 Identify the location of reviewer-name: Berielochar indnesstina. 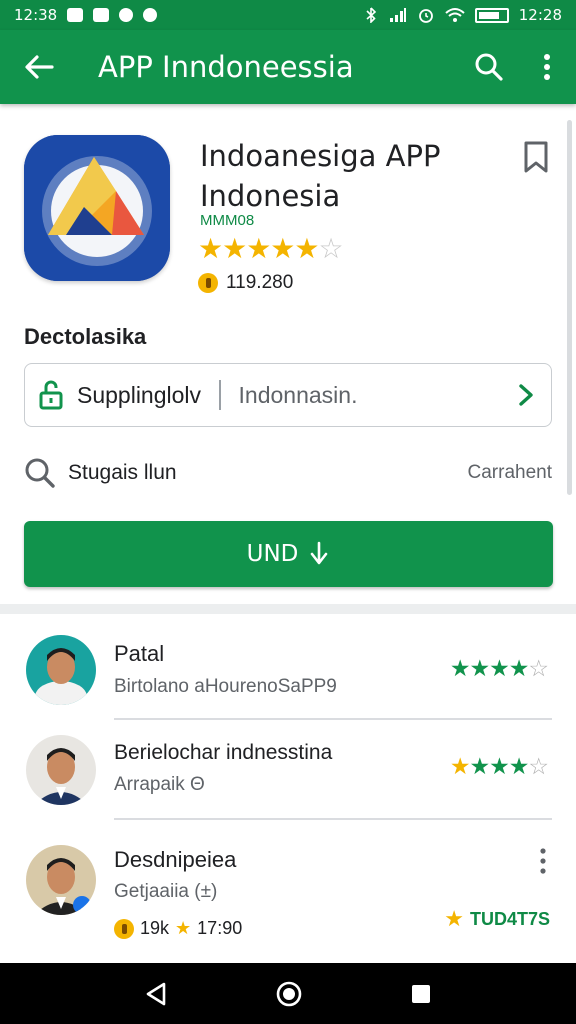
(223, 752).